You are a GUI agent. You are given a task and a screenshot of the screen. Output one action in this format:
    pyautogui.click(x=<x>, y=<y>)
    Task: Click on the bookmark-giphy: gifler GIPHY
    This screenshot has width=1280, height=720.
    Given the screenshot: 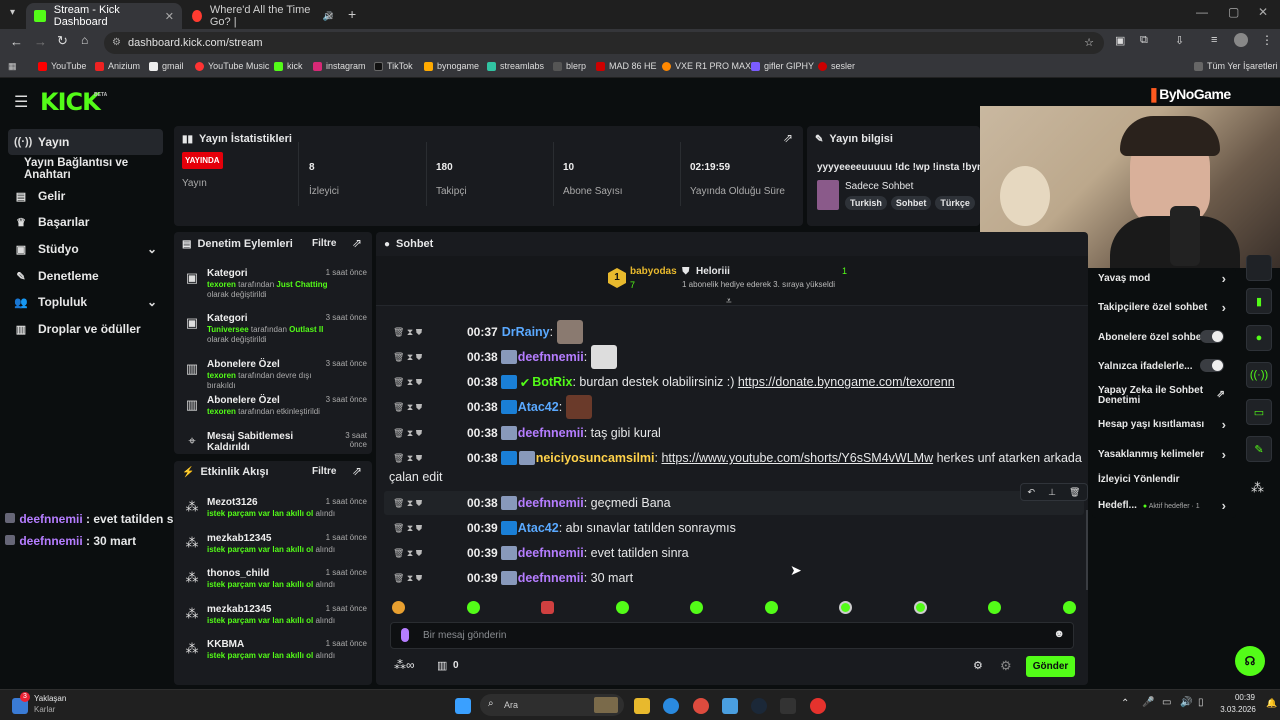 What is the action you would take?
    pyautogui.click(x=782, y=66)
    